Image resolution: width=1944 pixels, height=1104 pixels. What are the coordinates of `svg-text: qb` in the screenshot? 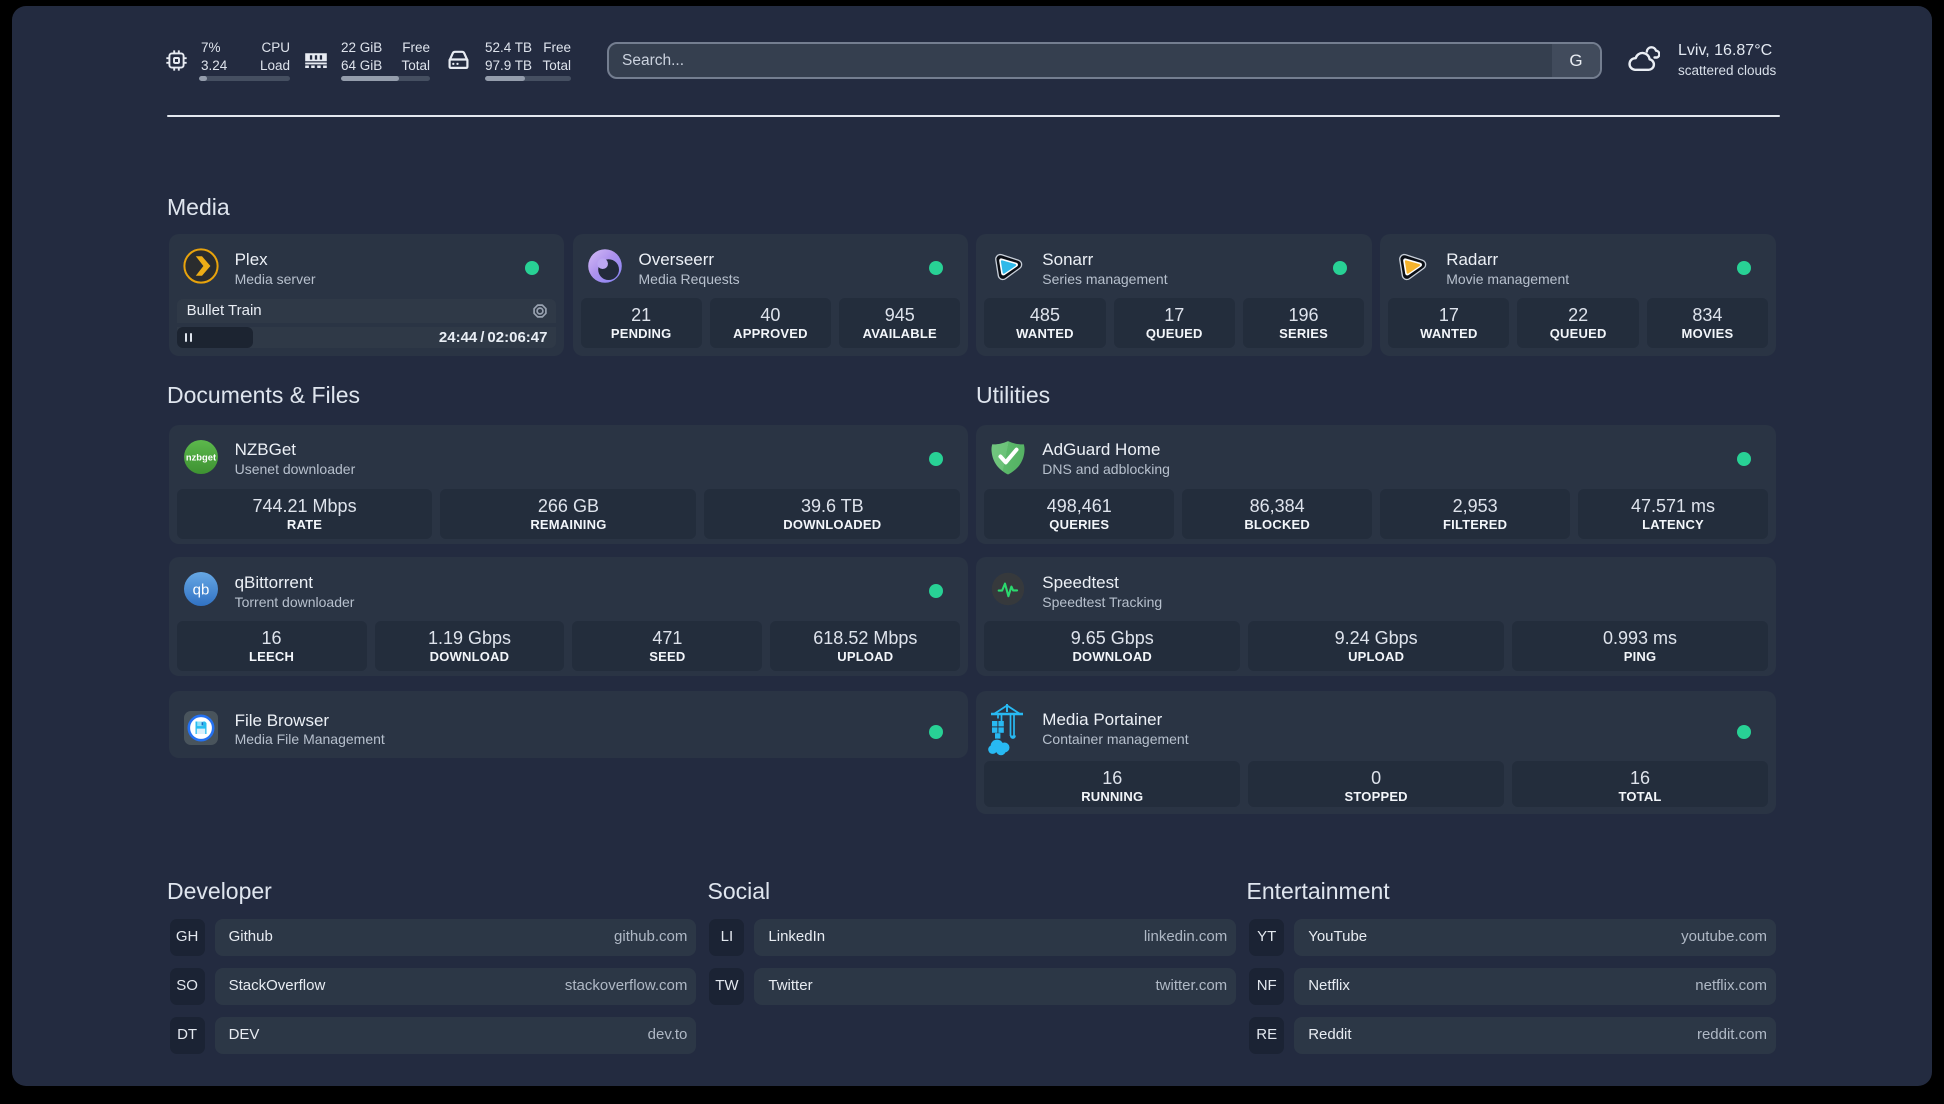 It's located at (200, 590).